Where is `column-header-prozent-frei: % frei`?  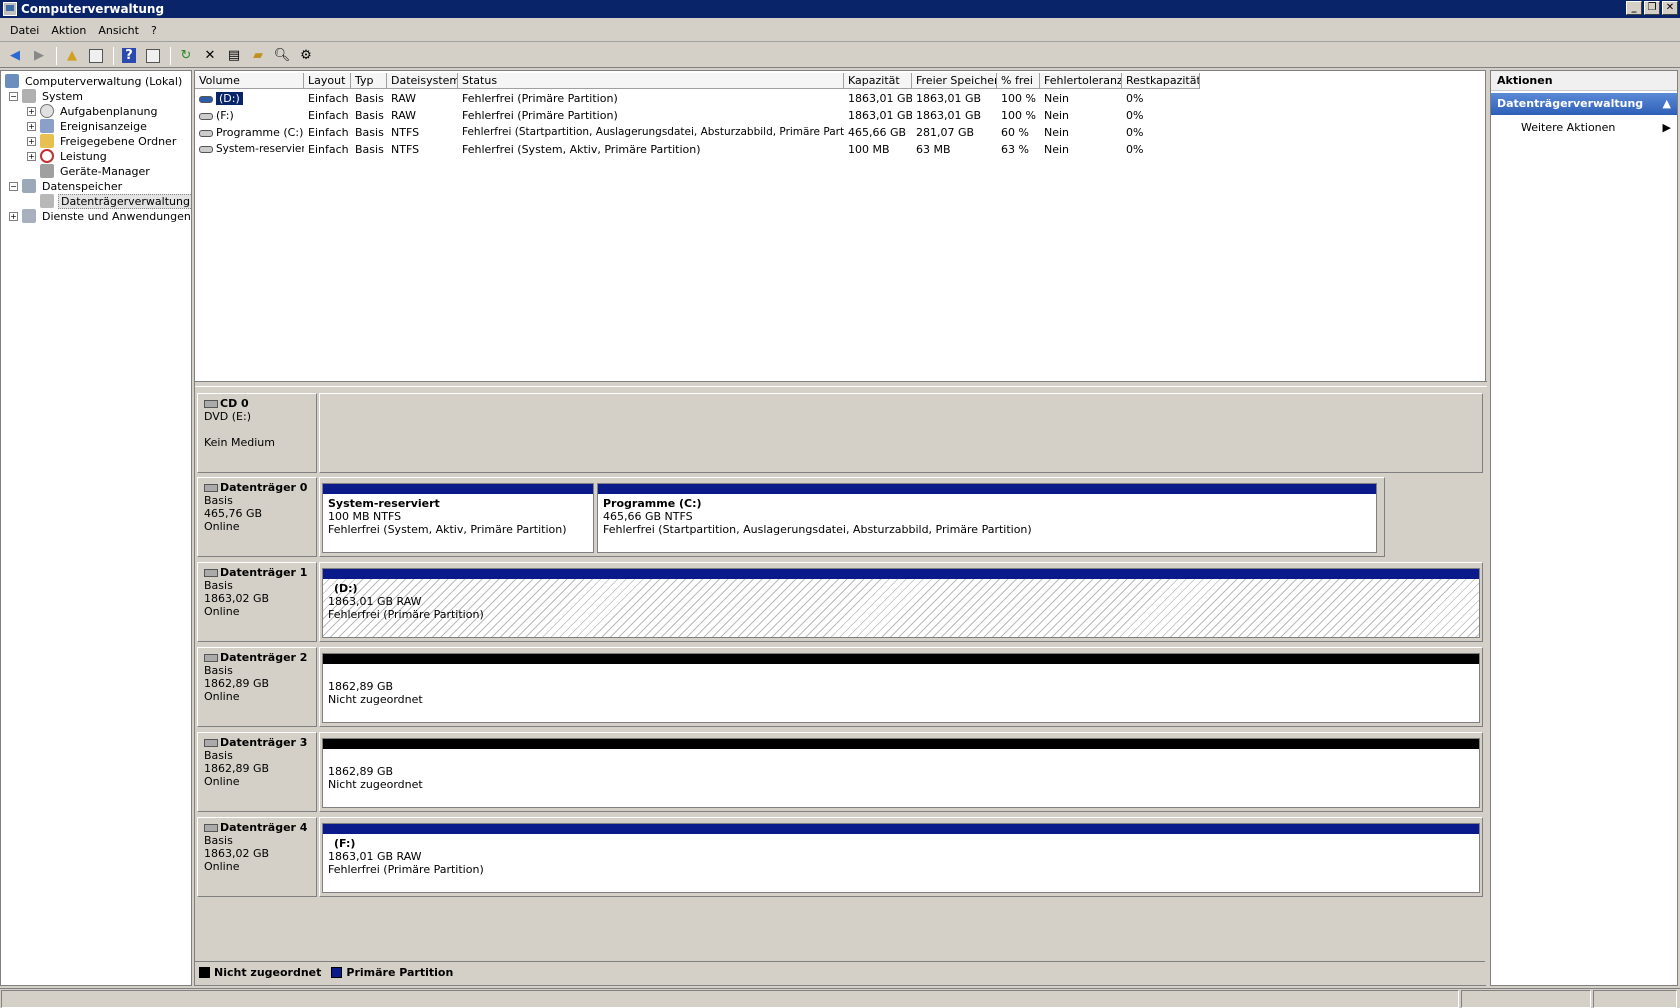 column-header-prozent-frei: % frei is located at coordinates (1018, 81).